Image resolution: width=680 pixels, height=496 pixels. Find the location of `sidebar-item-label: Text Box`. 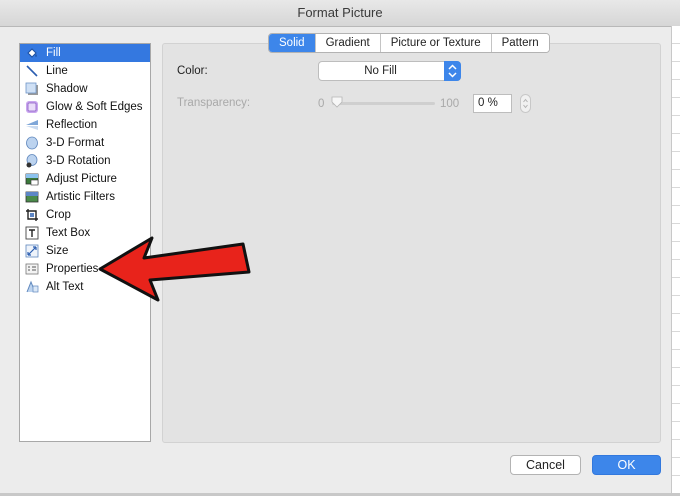

sidebar-item-label: Text Box is located at coordinates (68, 233).